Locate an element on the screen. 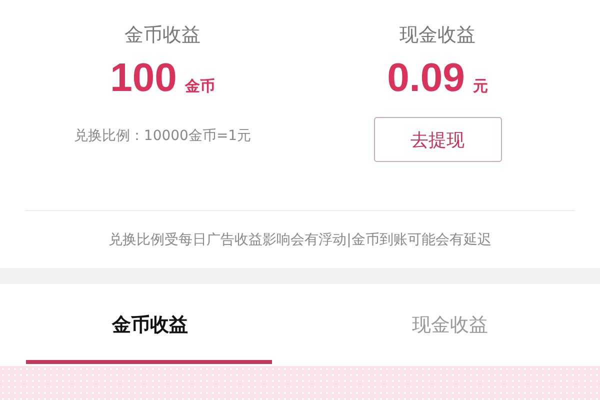  withdraw-button: 去提现 is located at coordinates (438, 139).